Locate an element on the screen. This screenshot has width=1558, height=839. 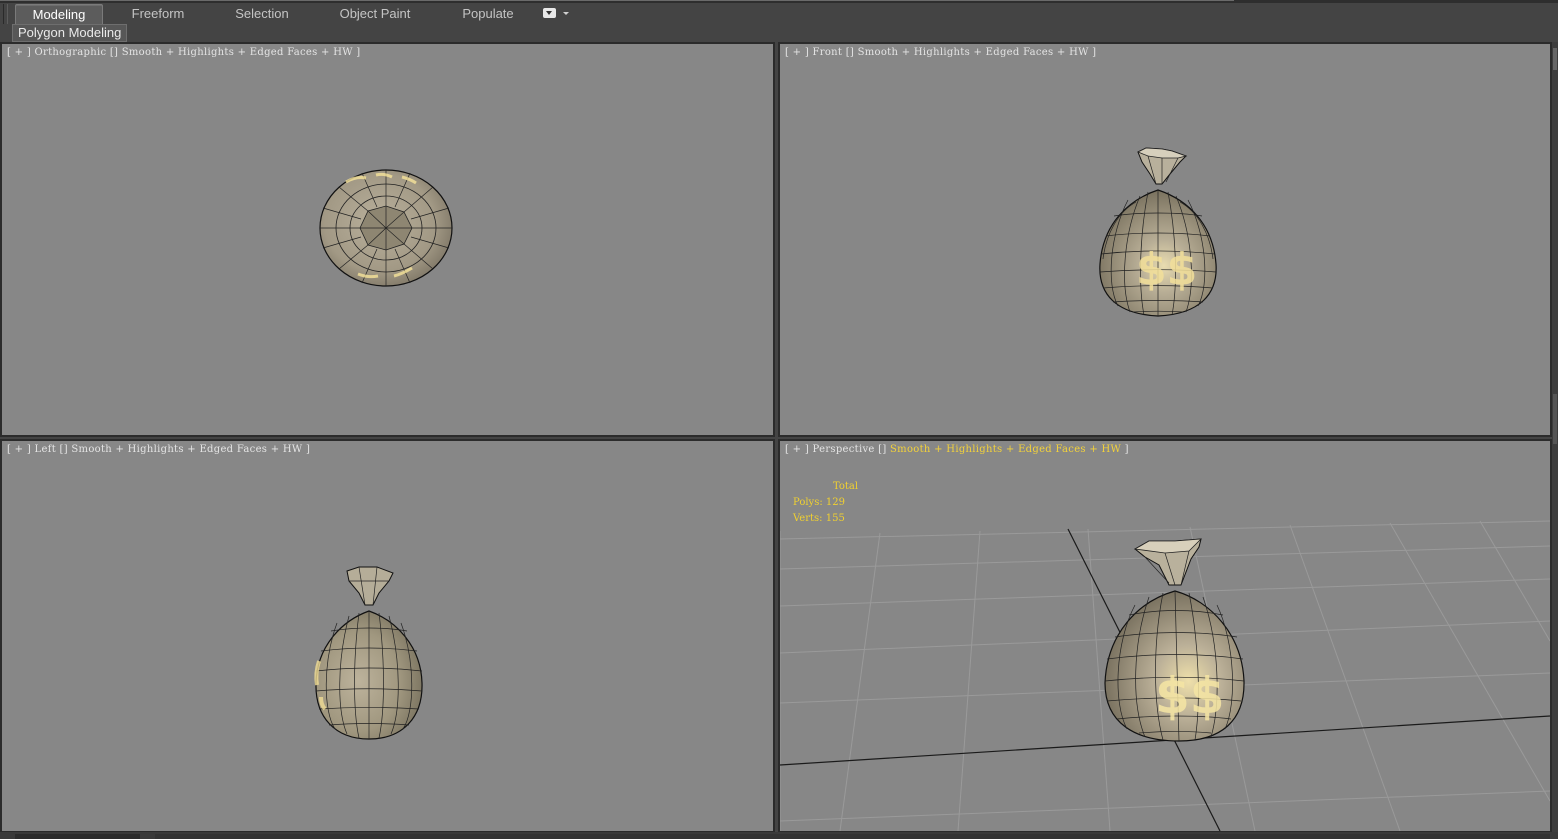
label-bracket: ] is located at coordinates (1125, 449).